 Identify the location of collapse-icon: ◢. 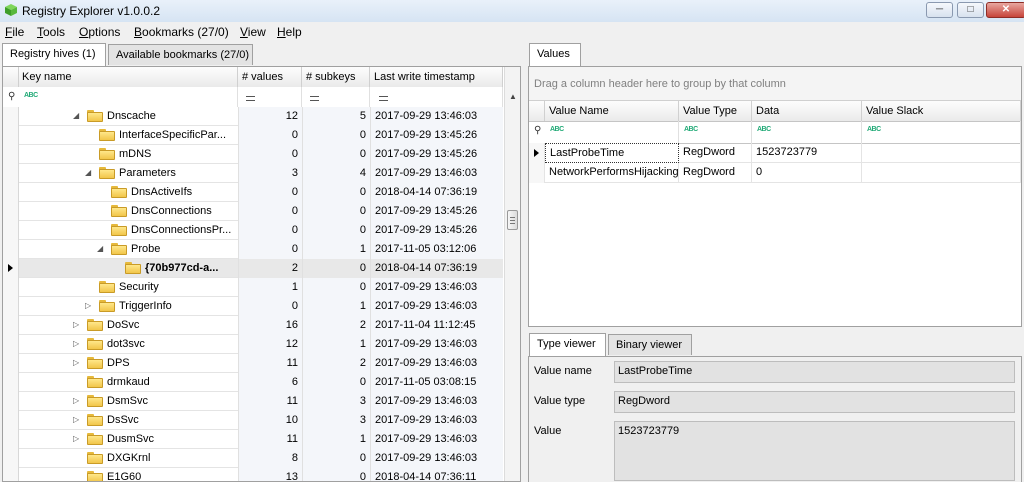
(88, 172).